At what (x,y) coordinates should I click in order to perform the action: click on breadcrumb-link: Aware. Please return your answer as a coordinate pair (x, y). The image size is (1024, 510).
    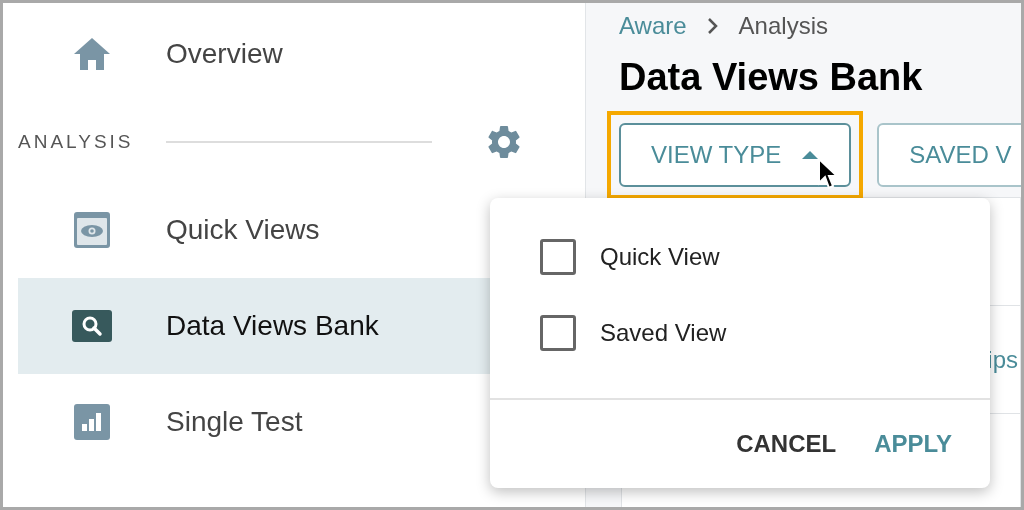
    Looking at the image, I should click on (653, 26).